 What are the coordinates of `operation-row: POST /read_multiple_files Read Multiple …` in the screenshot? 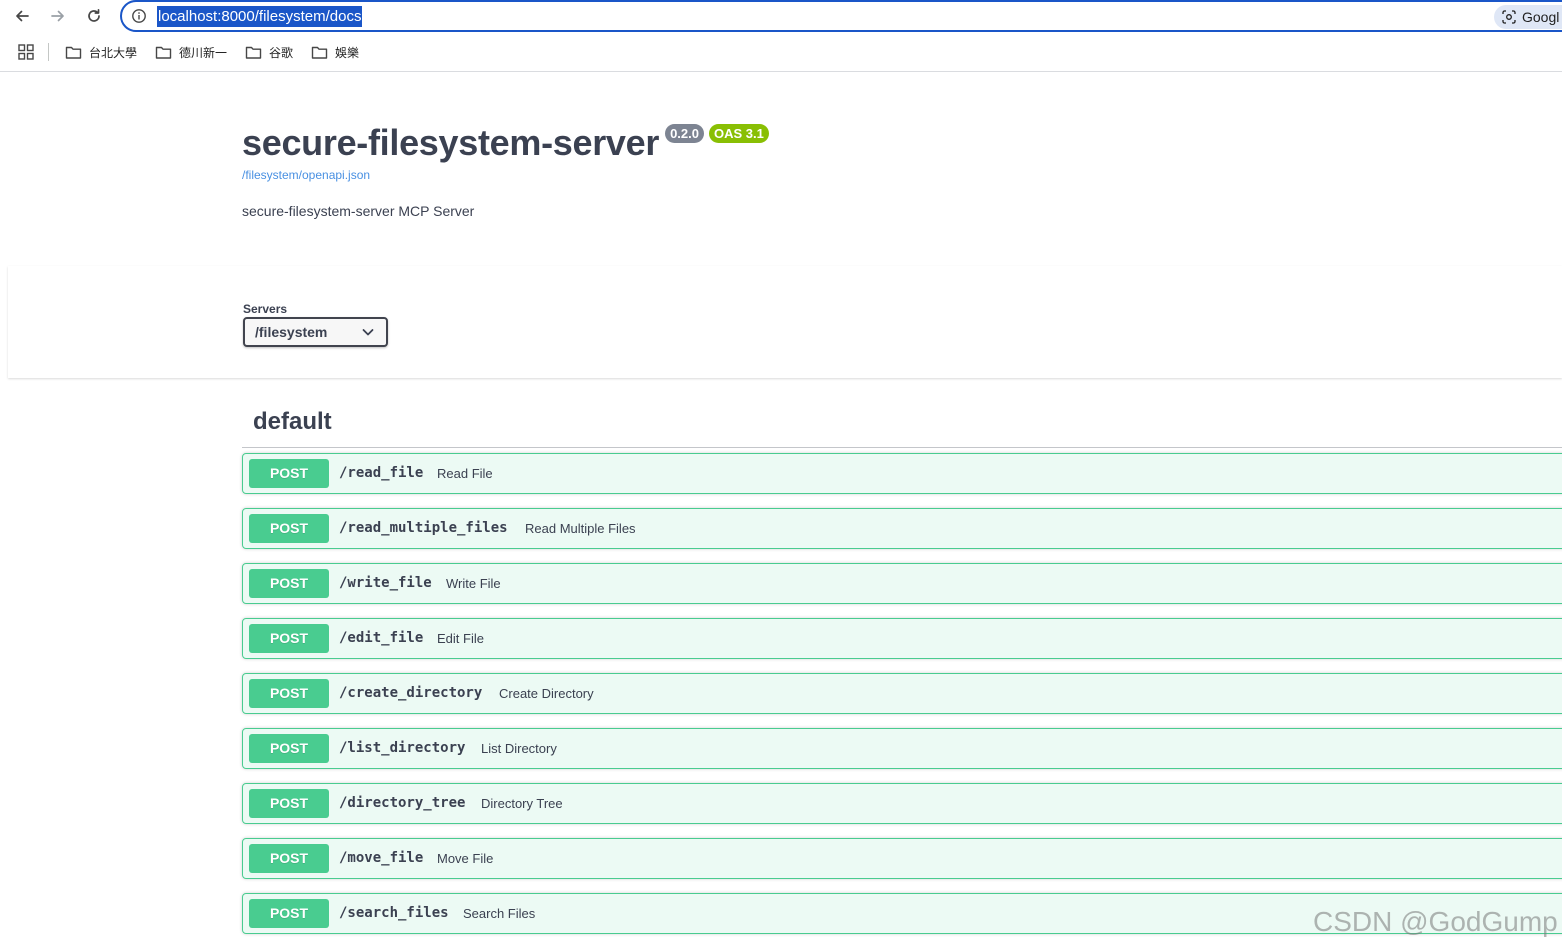 It's located at (902, 528).